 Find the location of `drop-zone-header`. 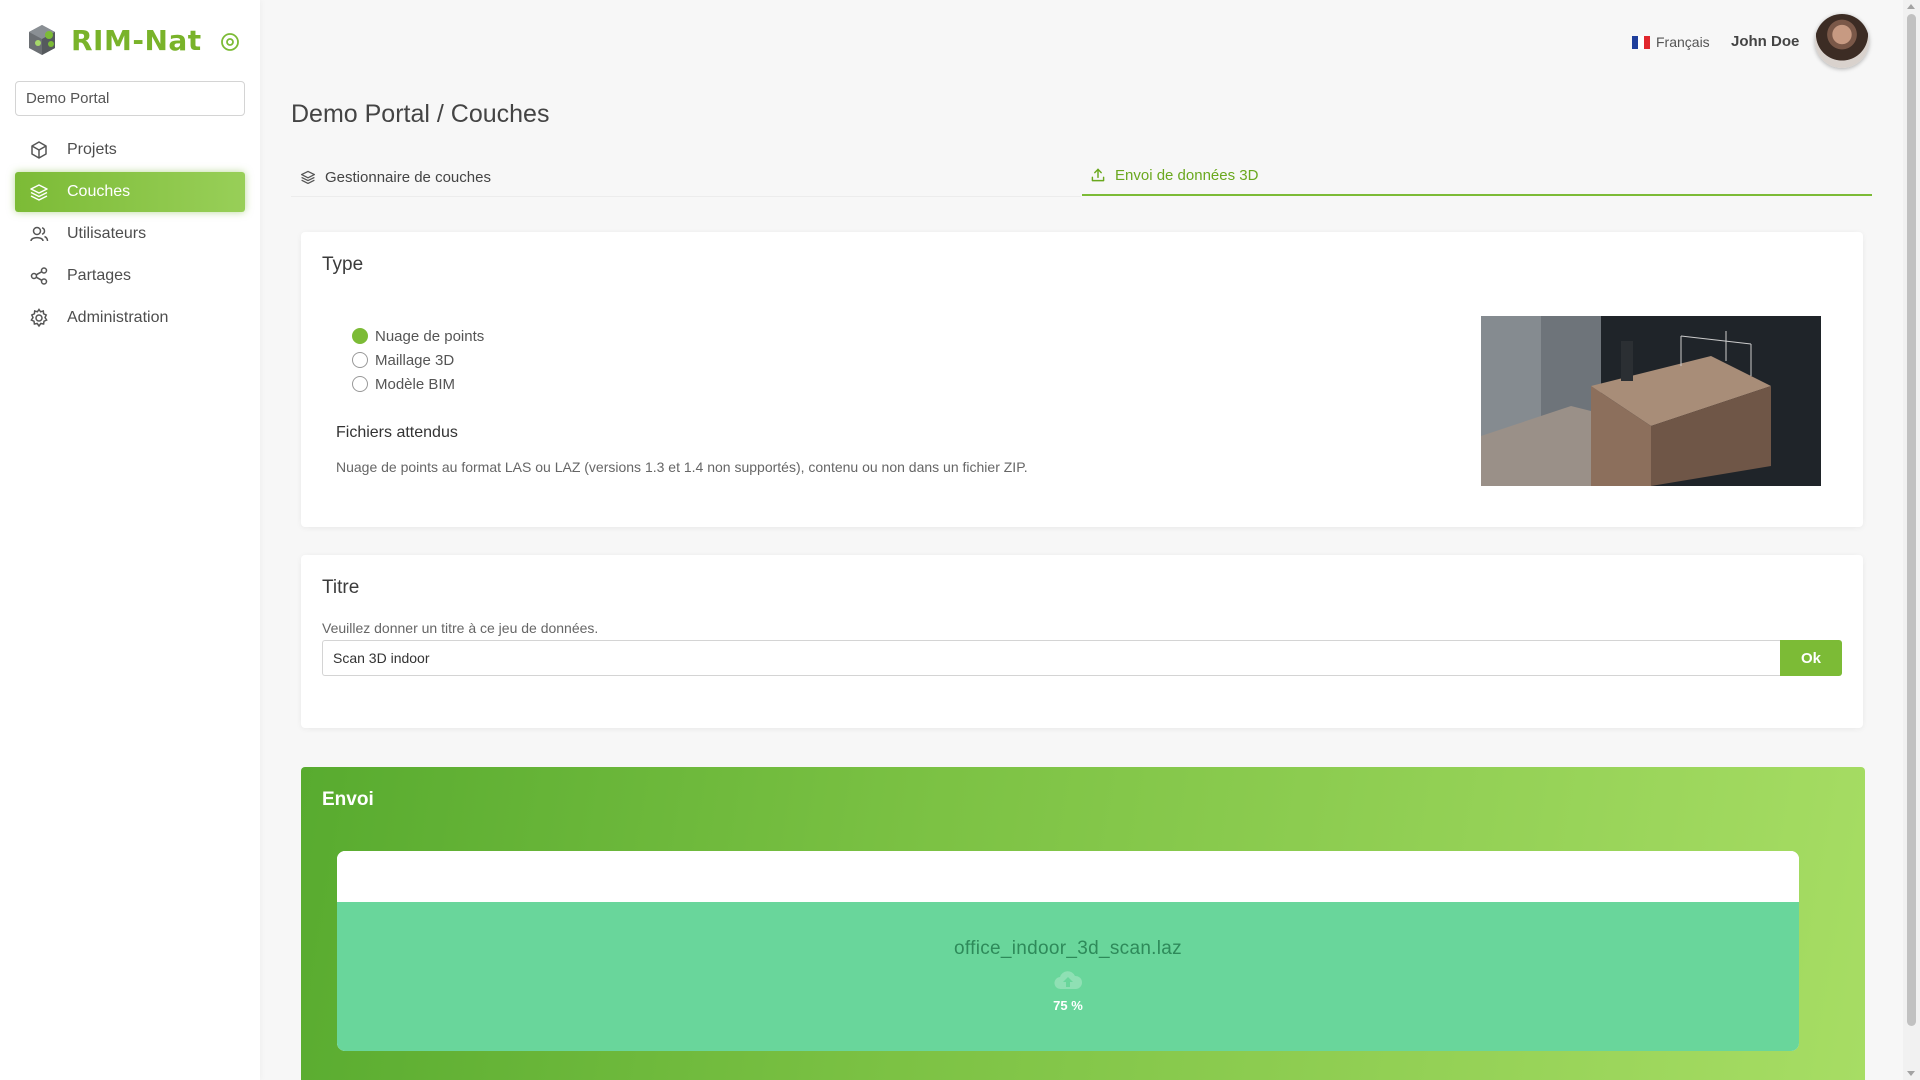

drop-zone-header is located at coordinates (1068, 876).